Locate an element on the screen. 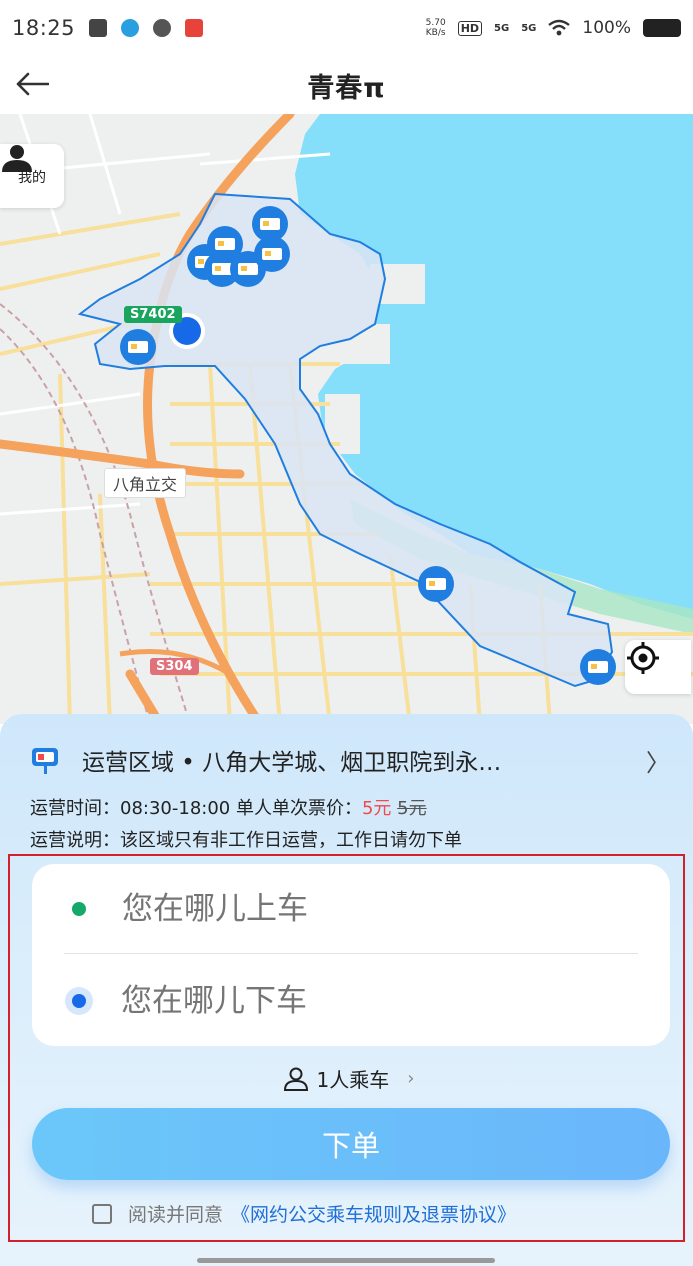 The height and width of the screenshot is (1266, 693). locate-icon is located at coordinates (643, 658).